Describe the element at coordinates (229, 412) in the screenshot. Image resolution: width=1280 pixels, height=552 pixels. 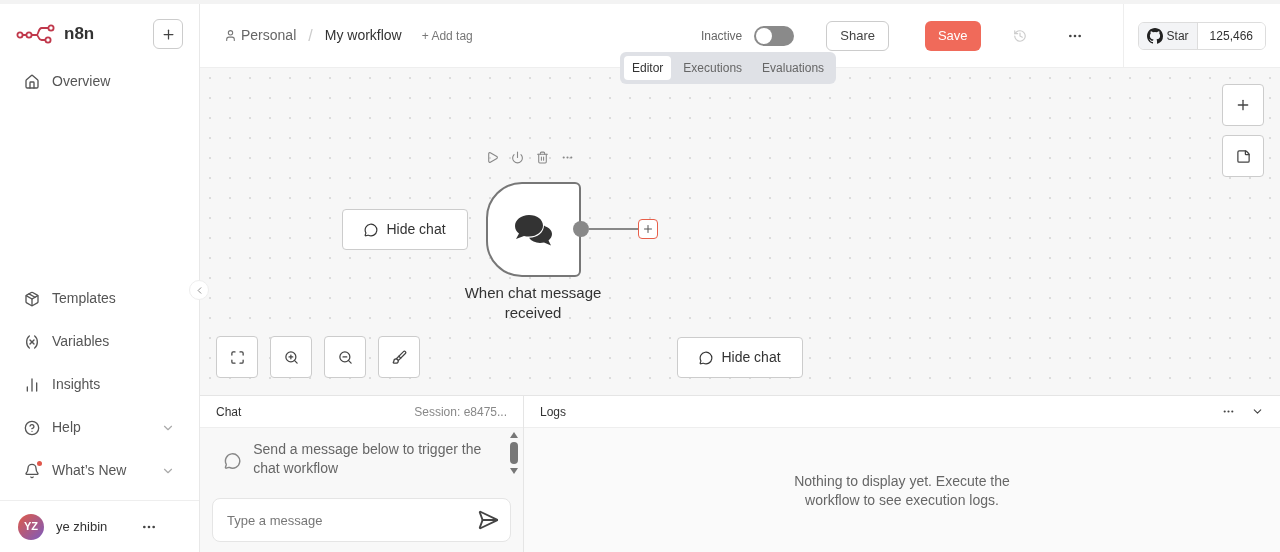
I see `chat-title: Chat` at that location.